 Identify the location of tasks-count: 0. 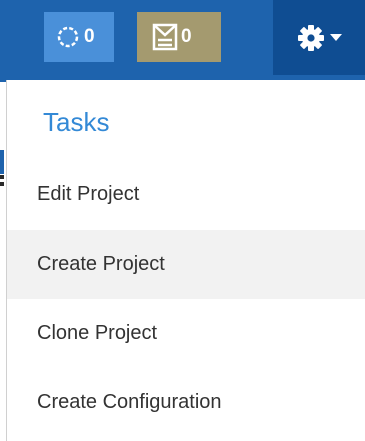
(186, 36).